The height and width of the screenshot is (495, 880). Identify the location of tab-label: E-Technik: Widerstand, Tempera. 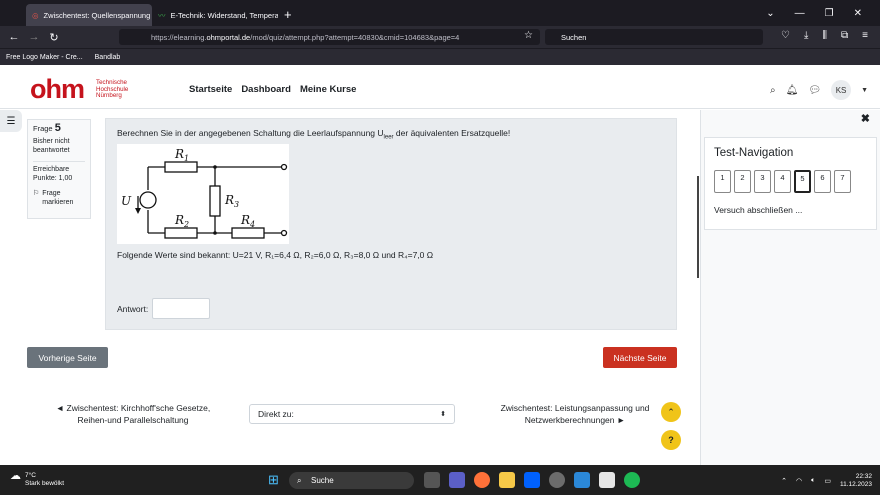
(224, 15).